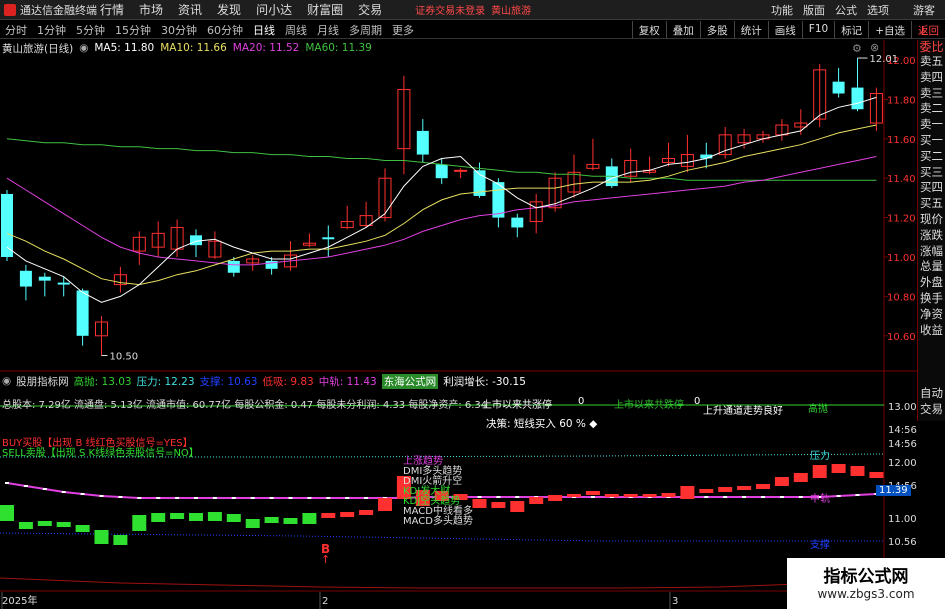 The width and height of the screenshot is (945, 609). Describe the element at coordinates (19, 600) in the screenshot. I see `date-label: 2025年` at that location.